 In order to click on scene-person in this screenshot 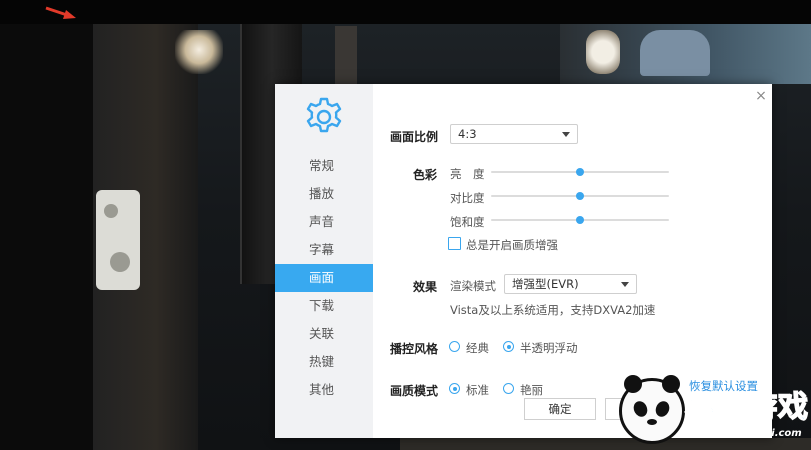, I will do `click(675, 53)`.